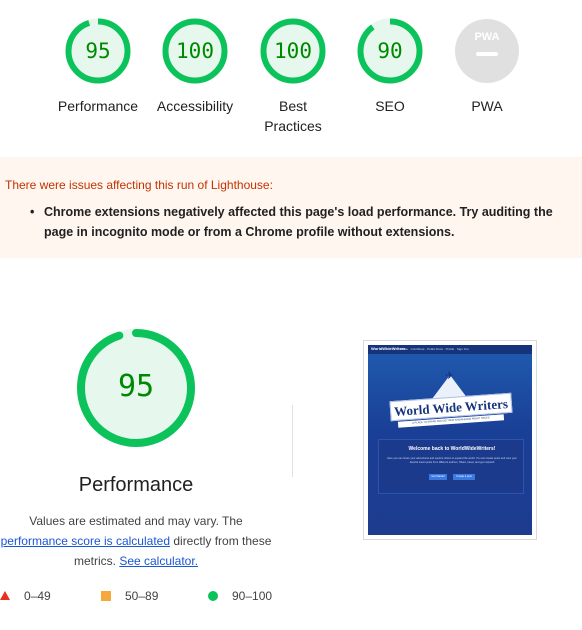 The height and width of the screenshot is (630, 582). What do you see at coordinates (213, 596) in the screenshot?
I see `circle-icon` at bounding box center [213, 596].